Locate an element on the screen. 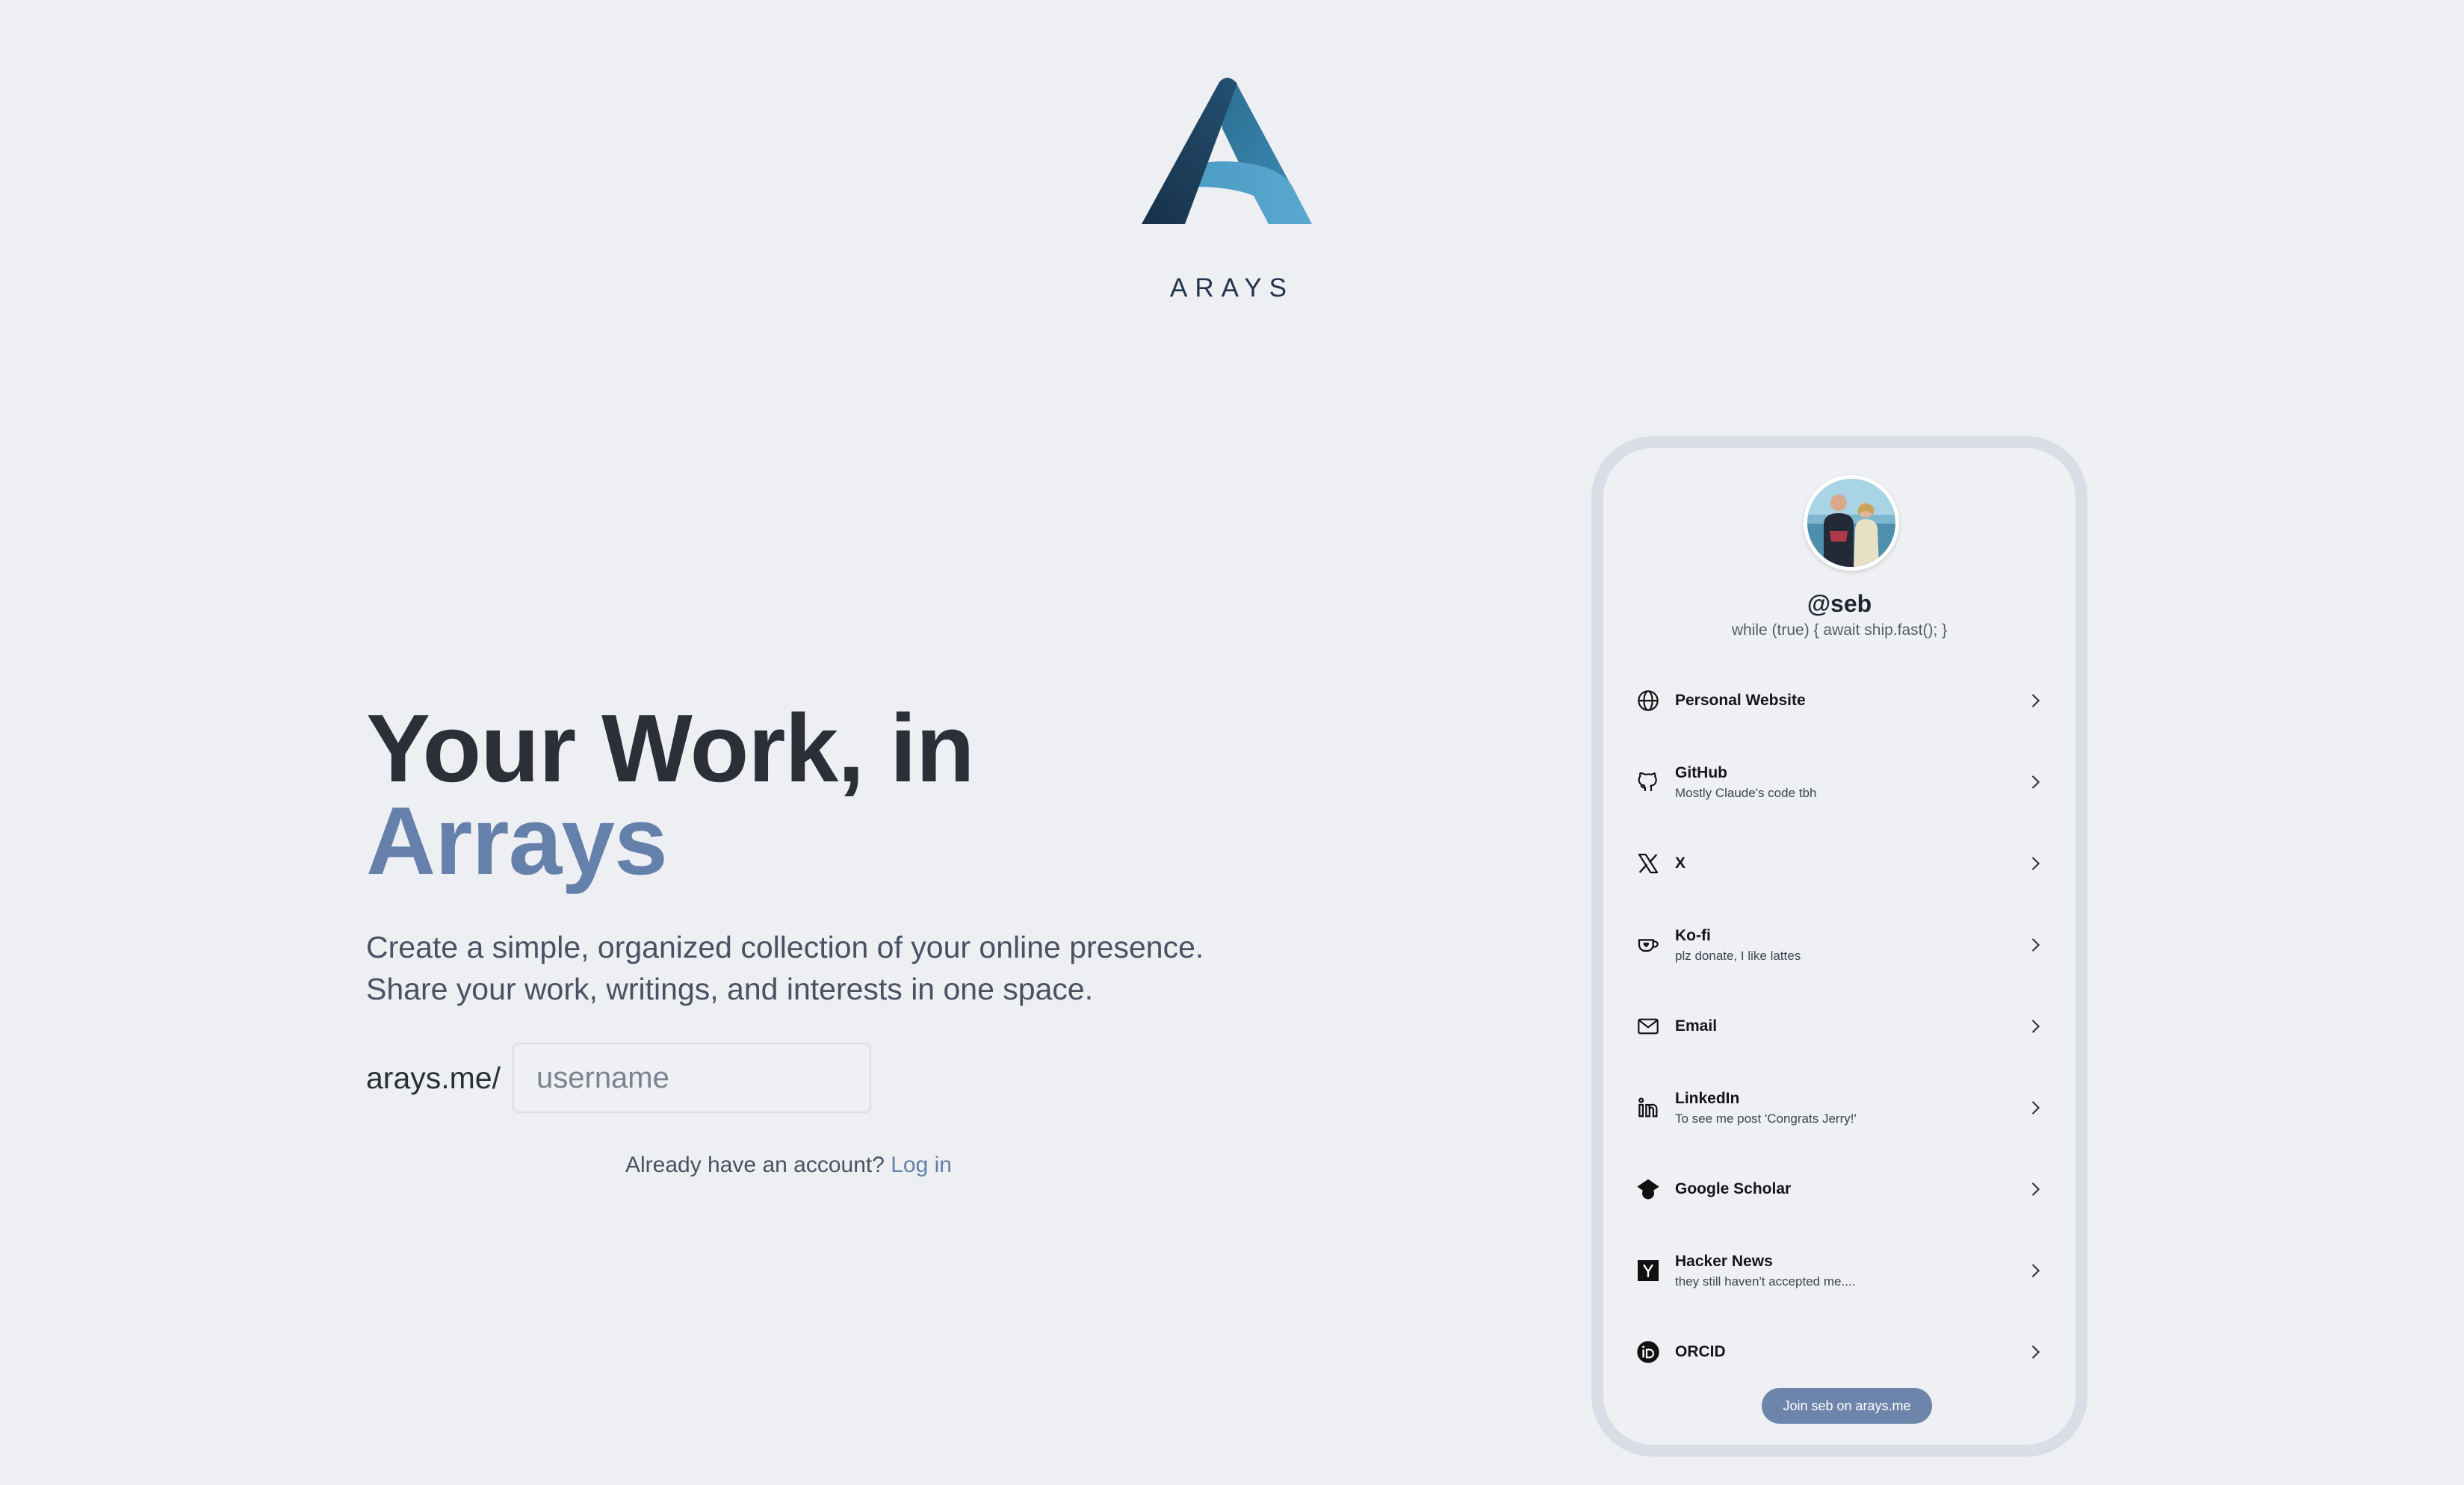 The height and width of the screenshot is (1485, 2464). hero-title: Your Work, in Arrays is located at coordinates (807, 798).